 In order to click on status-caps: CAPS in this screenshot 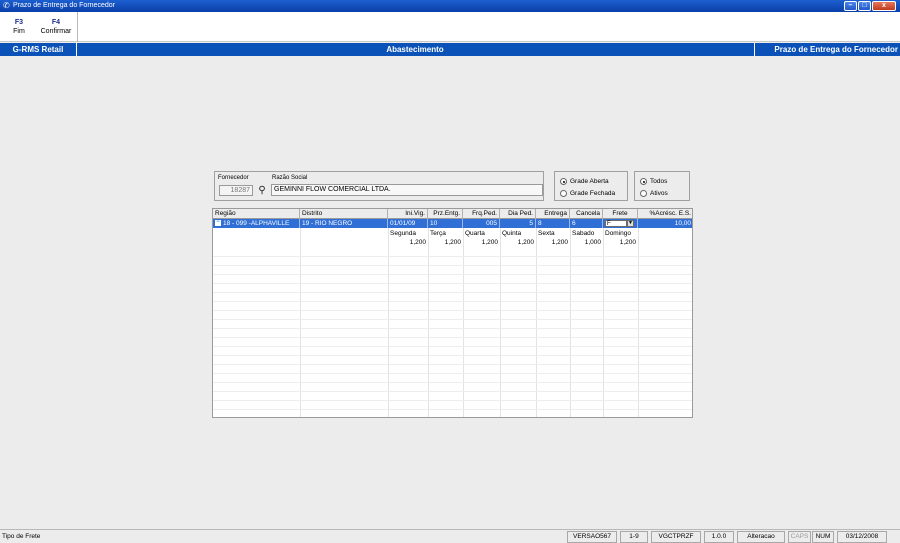, I will do `click(799, 537)`.